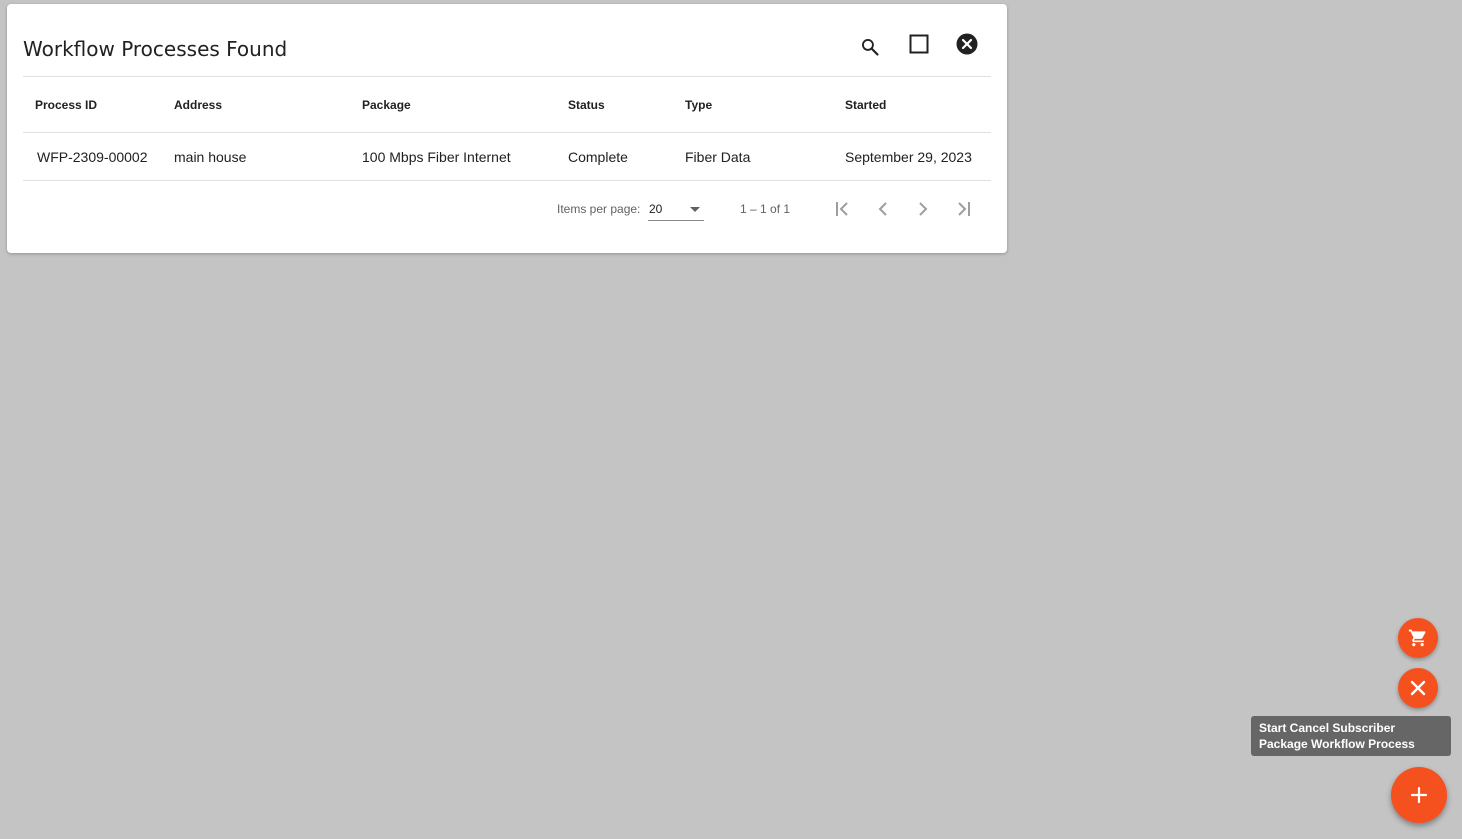 Image resolution: width=1462 pixels, height=839 pixels. What do you see at coordinates (765, 209) in the screenshot?
I see `range-label: 1 – 1 of 1` at bounding box center [765, 209].